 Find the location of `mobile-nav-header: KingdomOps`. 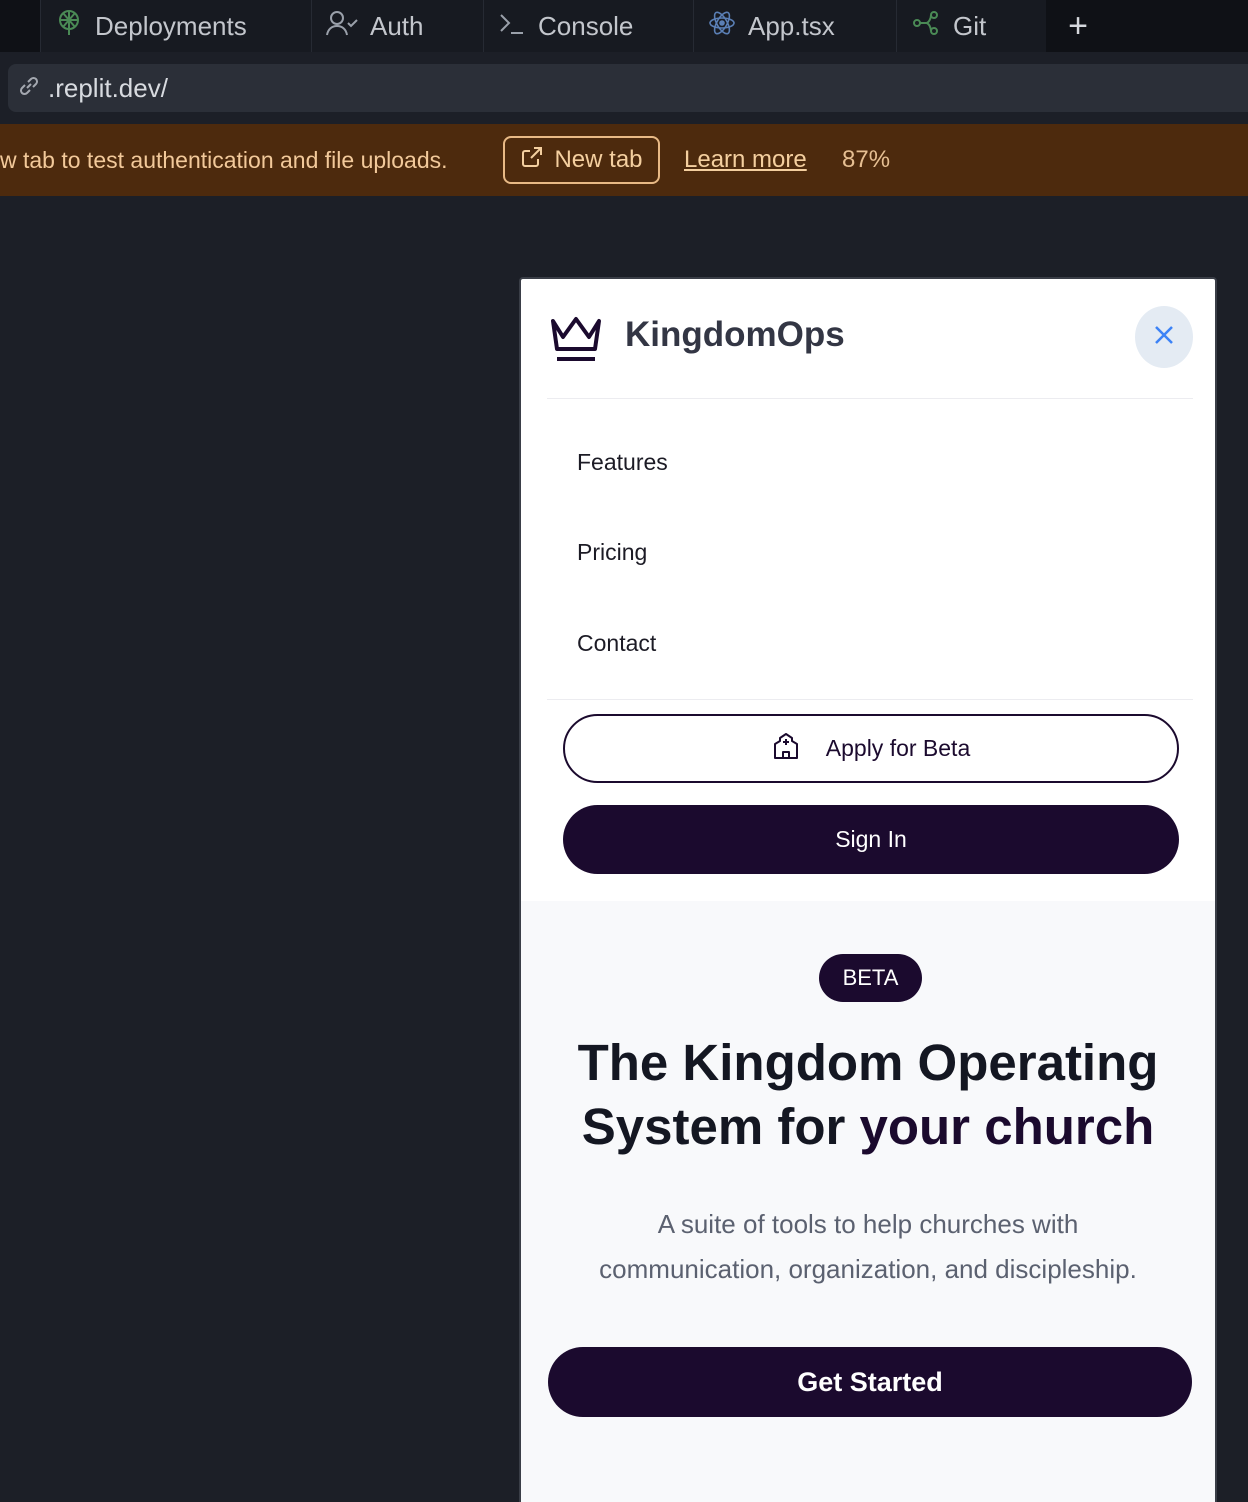

mobile-nav-header: KingdomOps is located at coordinates (868, 339).